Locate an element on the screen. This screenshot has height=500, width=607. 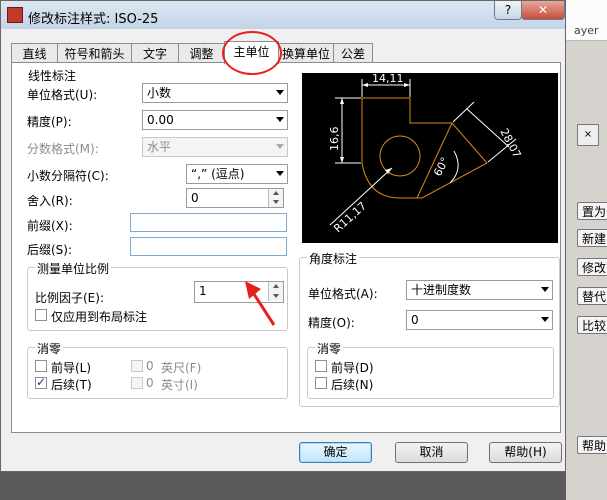
cancel-button: 取消 is located at coordinates (431, 452).